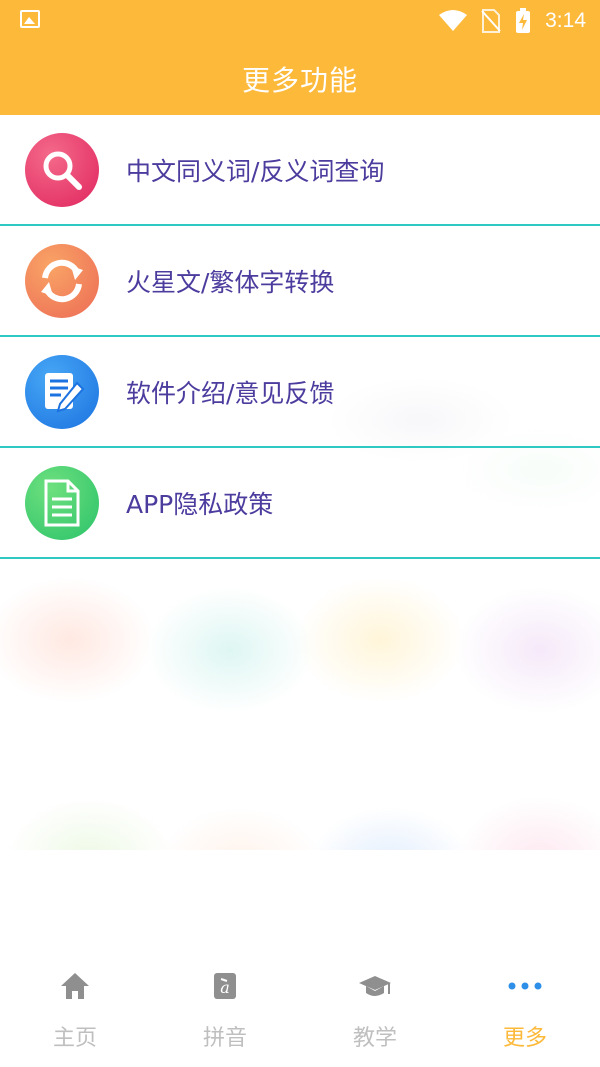  What do you see at coordinates (200, 504) in the screenshot?
I see `menu-item-label: APP隐私政策` at bounding box center [200, 504].